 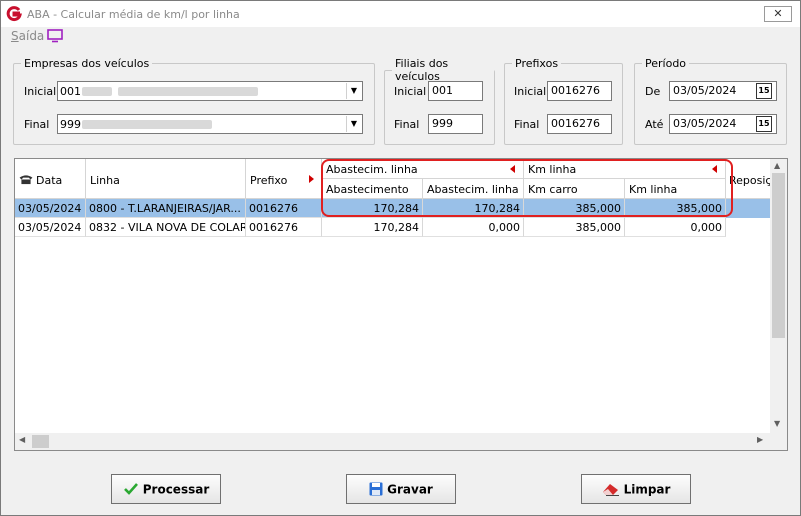 What do you see at coordinates (653, 91) in the screenshot?
I see `periodo-de-label: De` at bounding box center [653, 91].